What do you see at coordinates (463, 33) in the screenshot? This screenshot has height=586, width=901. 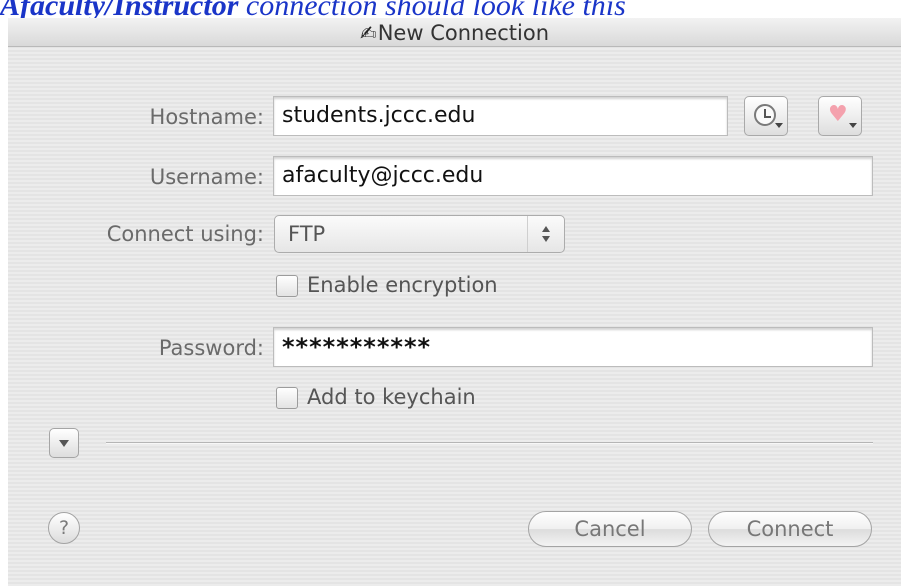 I see `window-title-text: New Connection` at bounding box center [463, 33].